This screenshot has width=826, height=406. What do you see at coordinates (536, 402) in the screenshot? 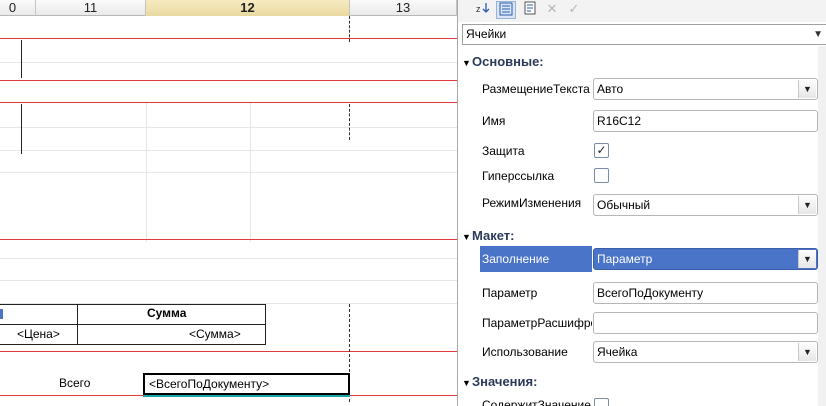
I see `prop-contains-value-label: СодержитЗначение` at bounding box center [536, 402].